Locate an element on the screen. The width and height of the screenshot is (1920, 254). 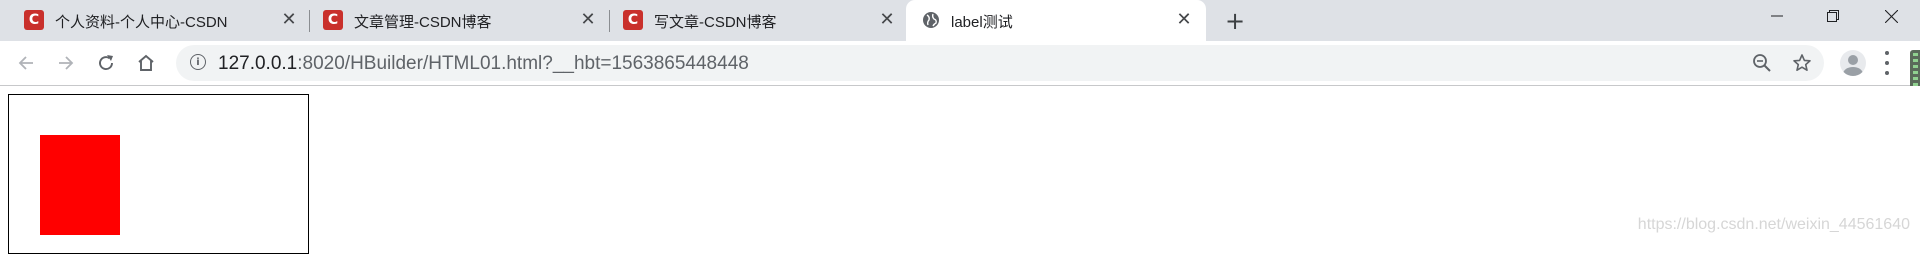
home-icon is located at coordinates (146, 62).